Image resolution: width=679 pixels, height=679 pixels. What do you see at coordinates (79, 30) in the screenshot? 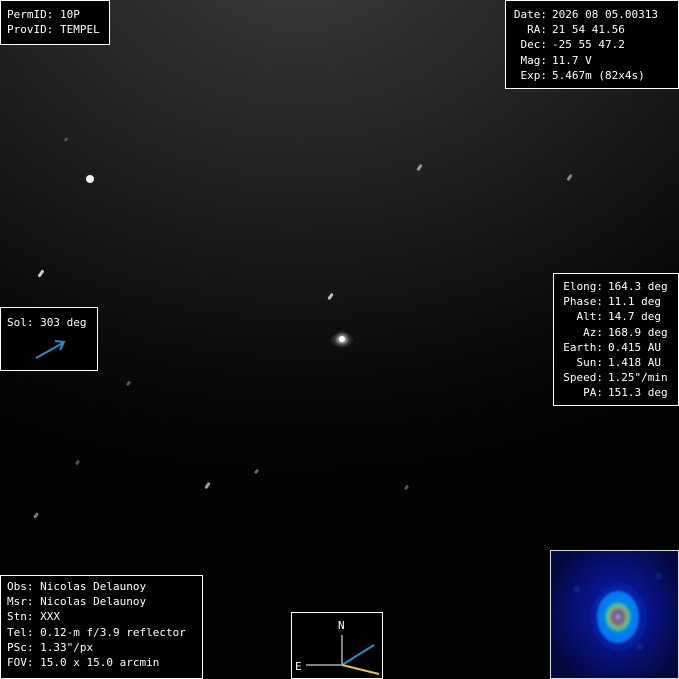
I see `provid-value: TEMPEL` at bounding box center [79, 30].